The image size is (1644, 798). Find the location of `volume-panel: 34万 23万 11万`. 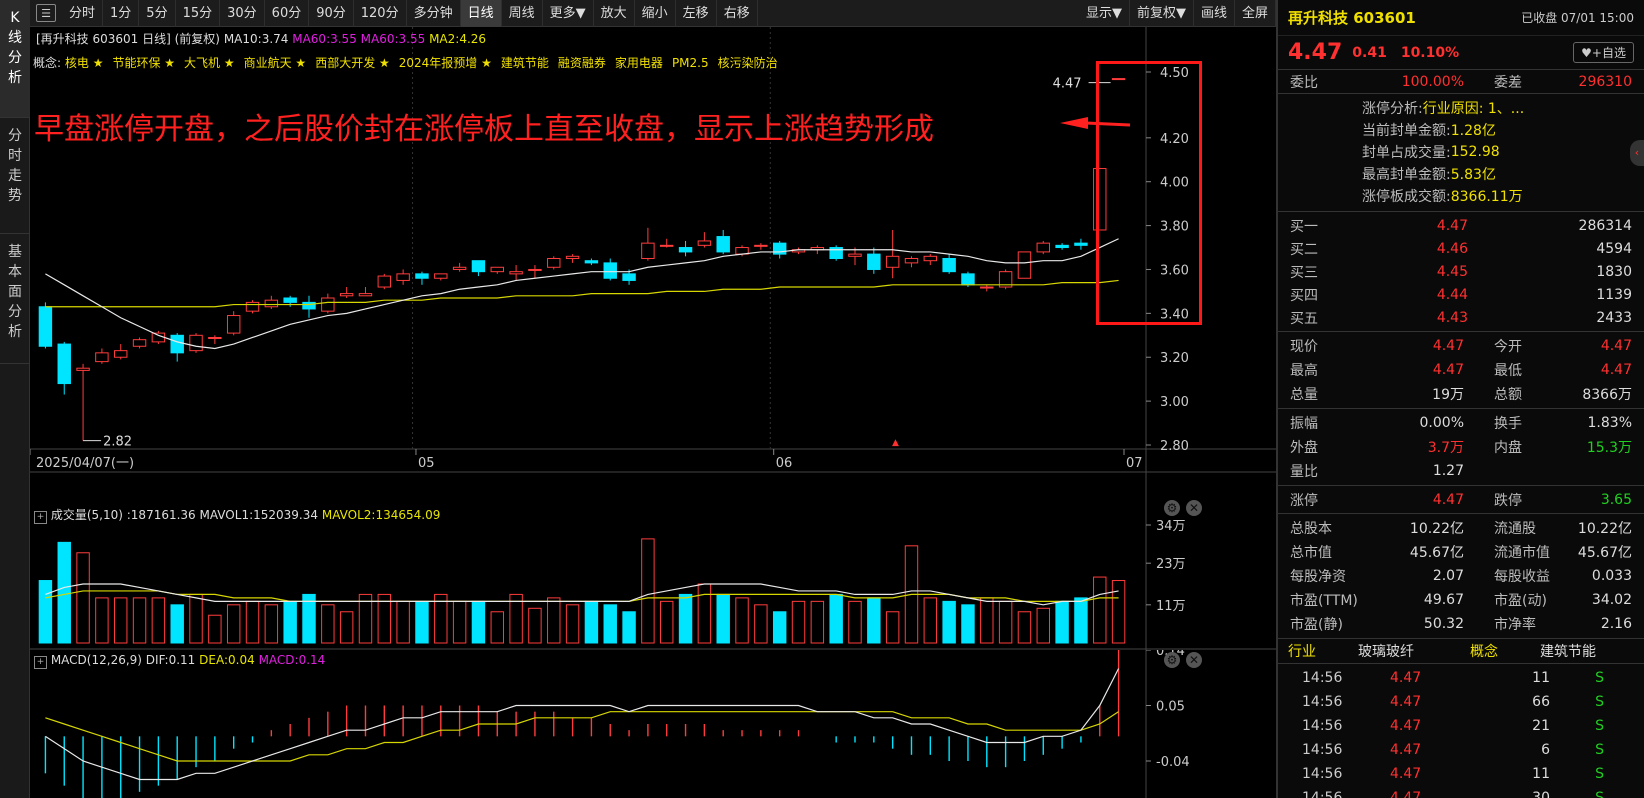

volume-panel: 34万 23万 11万 is located at coordinates (653, 576).